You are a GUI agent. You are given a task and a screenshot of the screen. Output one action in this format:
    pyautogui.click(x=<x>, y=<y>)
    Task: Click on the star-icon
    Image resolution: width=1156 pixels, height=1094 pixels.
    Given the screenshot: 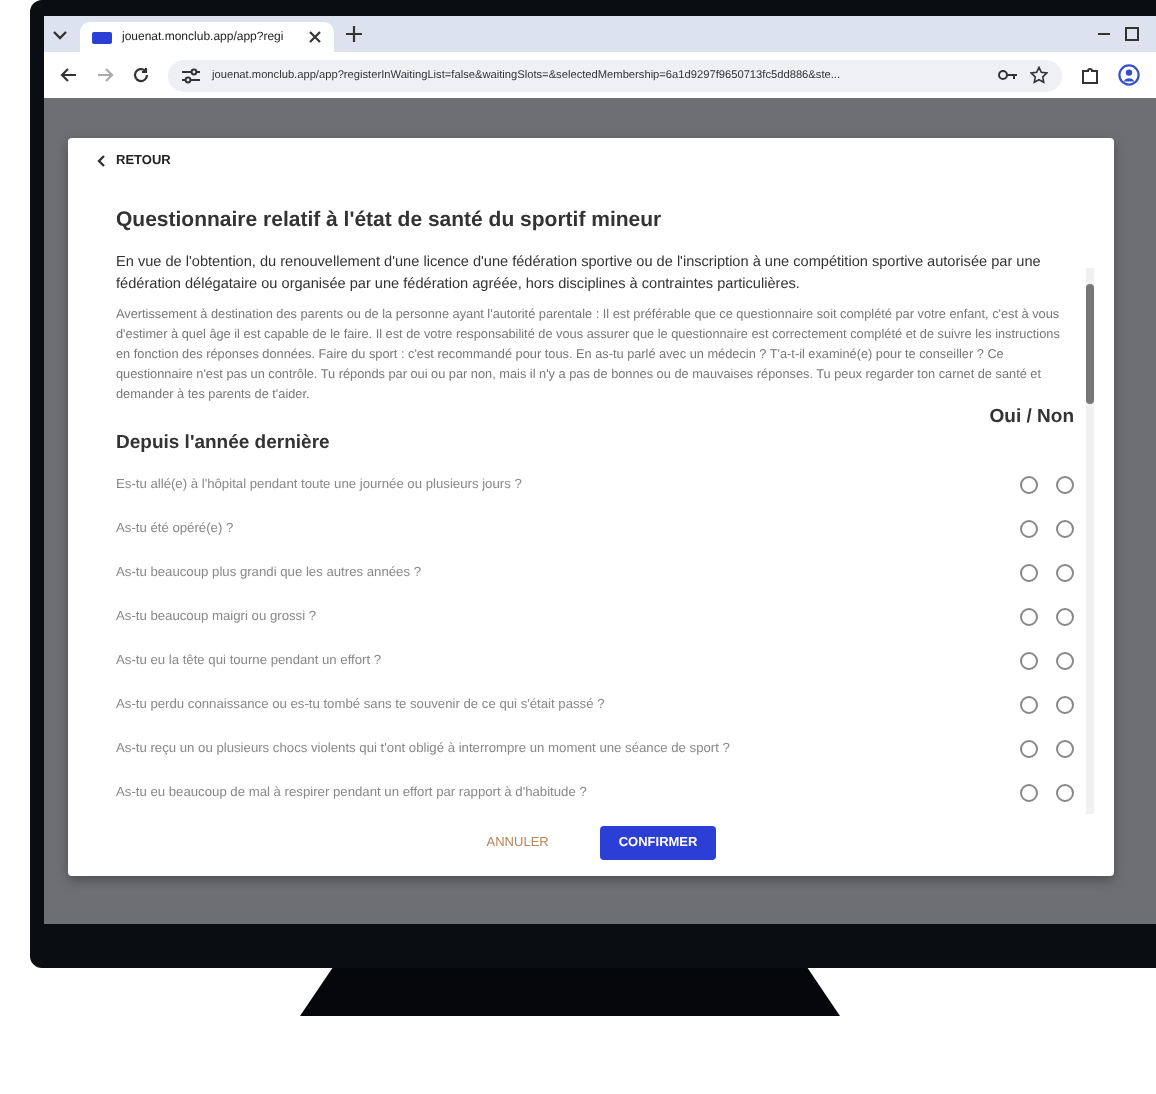 What is the action you would take?
    pyautogui.click(x=1039, y=75)
    